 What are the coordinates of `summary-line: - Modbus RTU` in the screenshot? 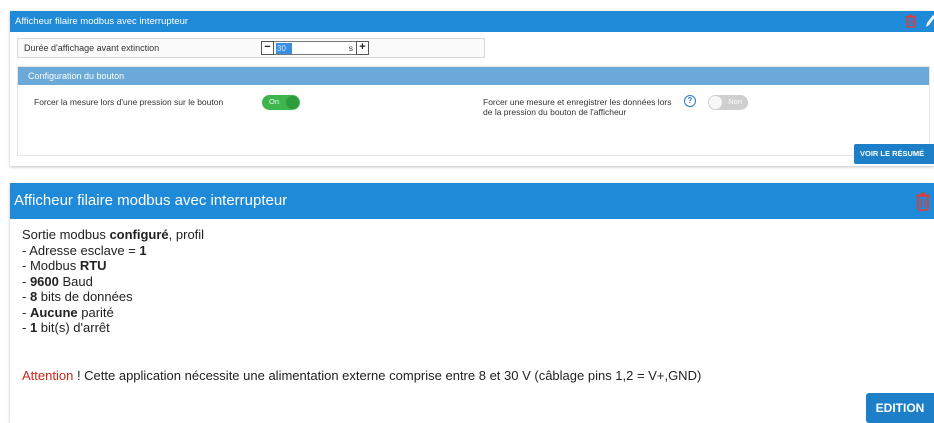 It's located at (64, 265).